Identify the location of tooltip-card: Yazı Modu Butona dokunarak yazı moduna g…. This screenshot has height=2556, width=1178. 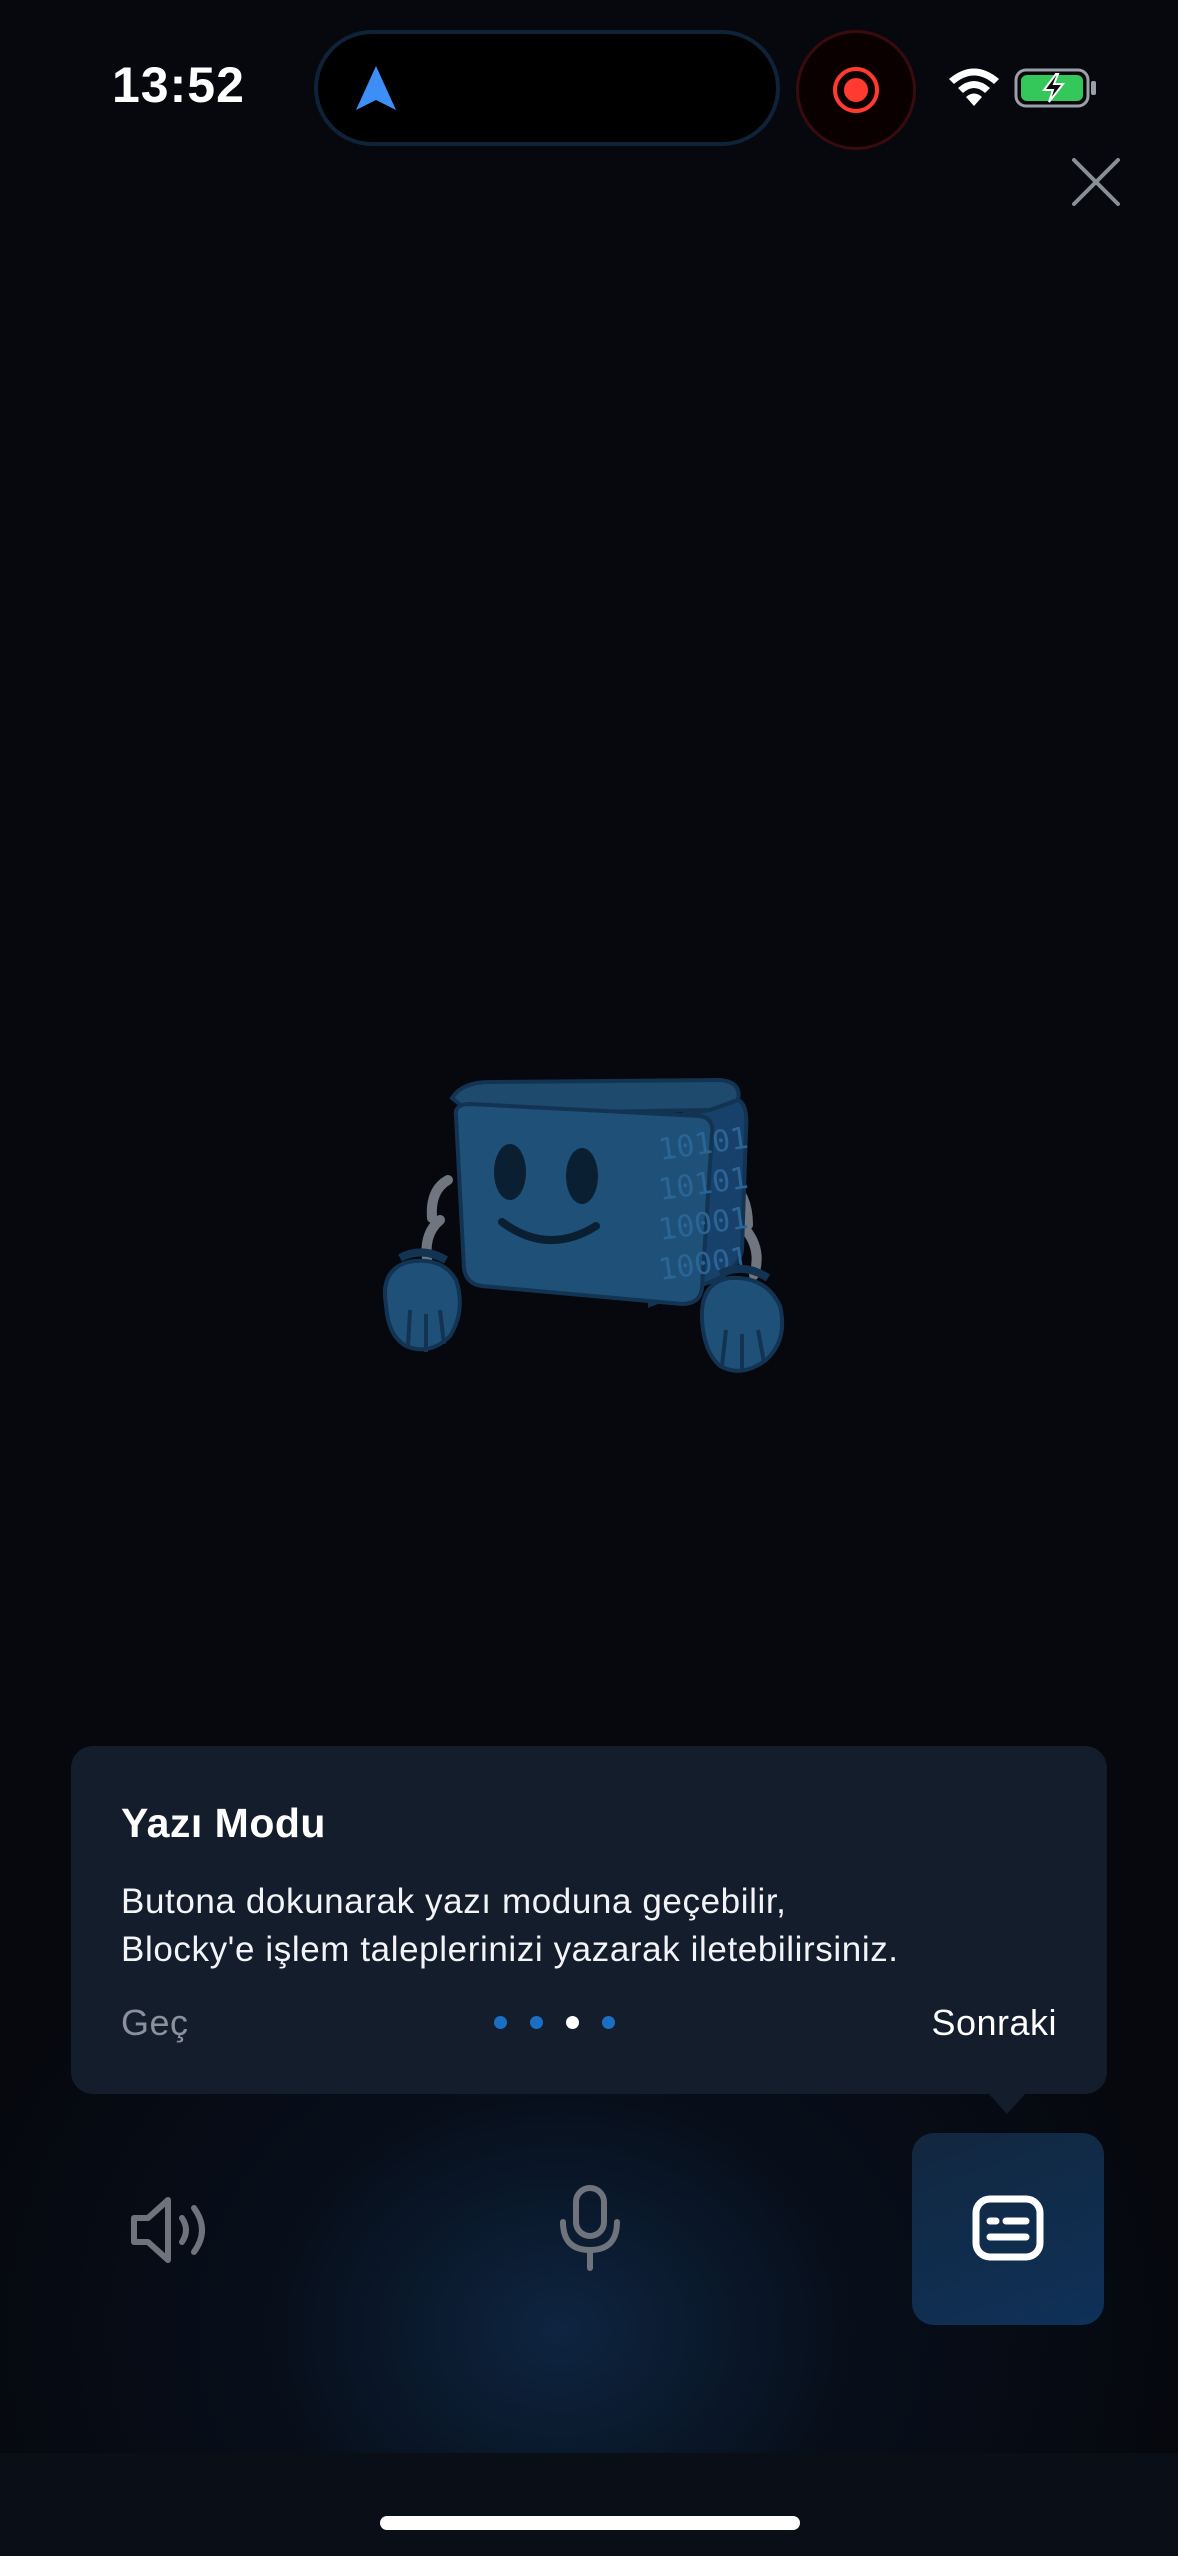
(589, 1920).